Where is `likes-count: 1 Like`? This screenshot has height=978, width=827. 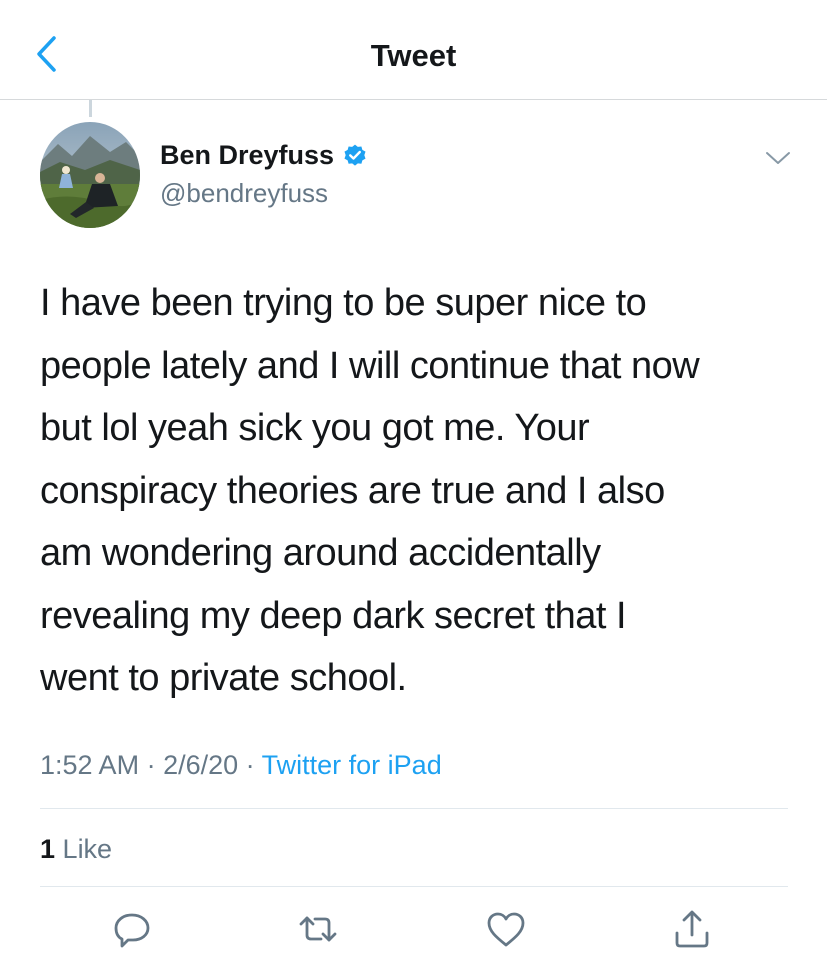
likes-count: 1 Like is located at coordinates (76, 849).